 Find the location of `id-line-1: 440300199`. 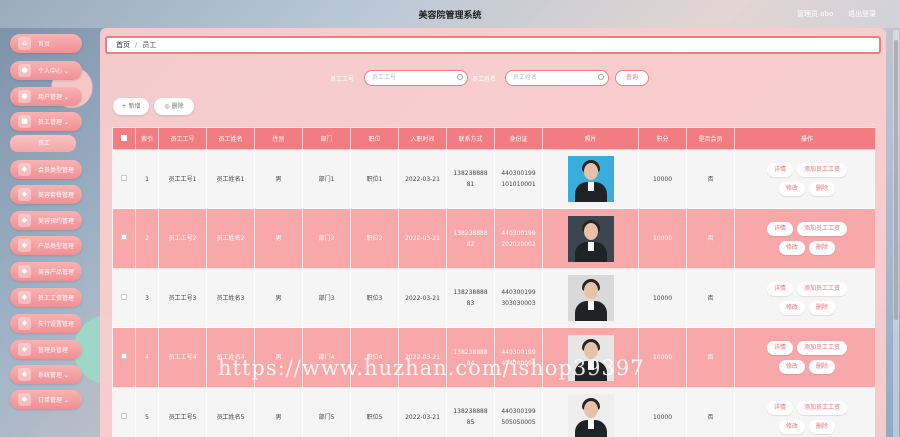

id-line-1: 440300199 is located at coordinates (518, 292).